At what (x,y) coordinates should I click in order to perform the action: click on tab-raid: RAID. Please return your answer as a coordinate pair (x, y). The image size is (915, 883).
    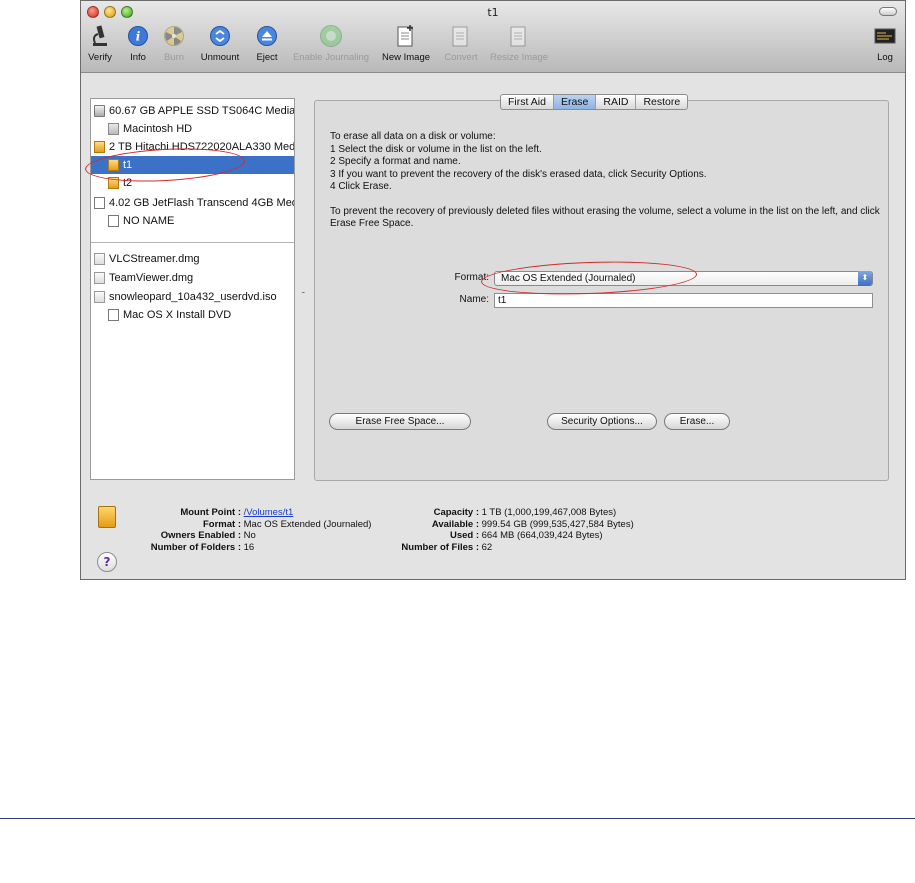
    Looking at the image, I should click on (616, 102).